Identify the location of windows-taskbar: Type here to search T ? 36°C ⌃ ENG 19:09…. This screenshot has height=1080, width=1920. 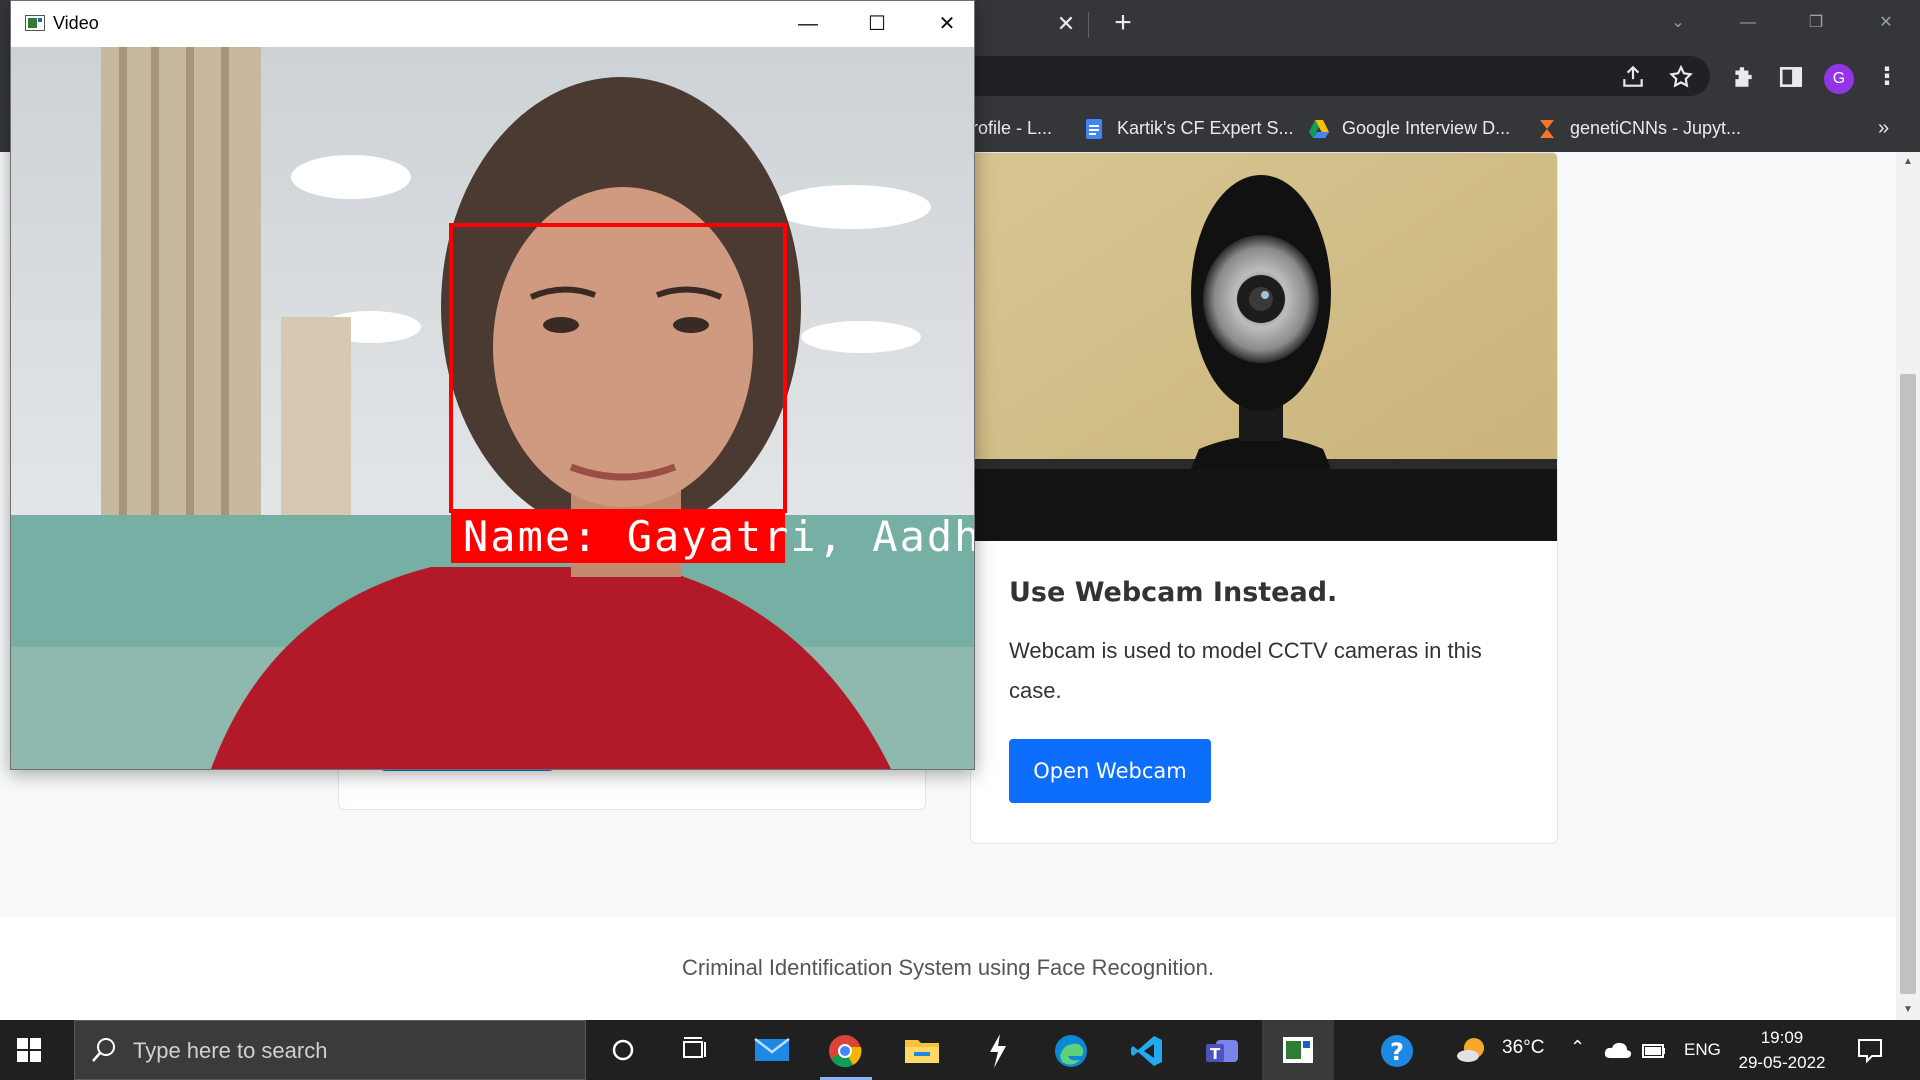
(960, 1050).